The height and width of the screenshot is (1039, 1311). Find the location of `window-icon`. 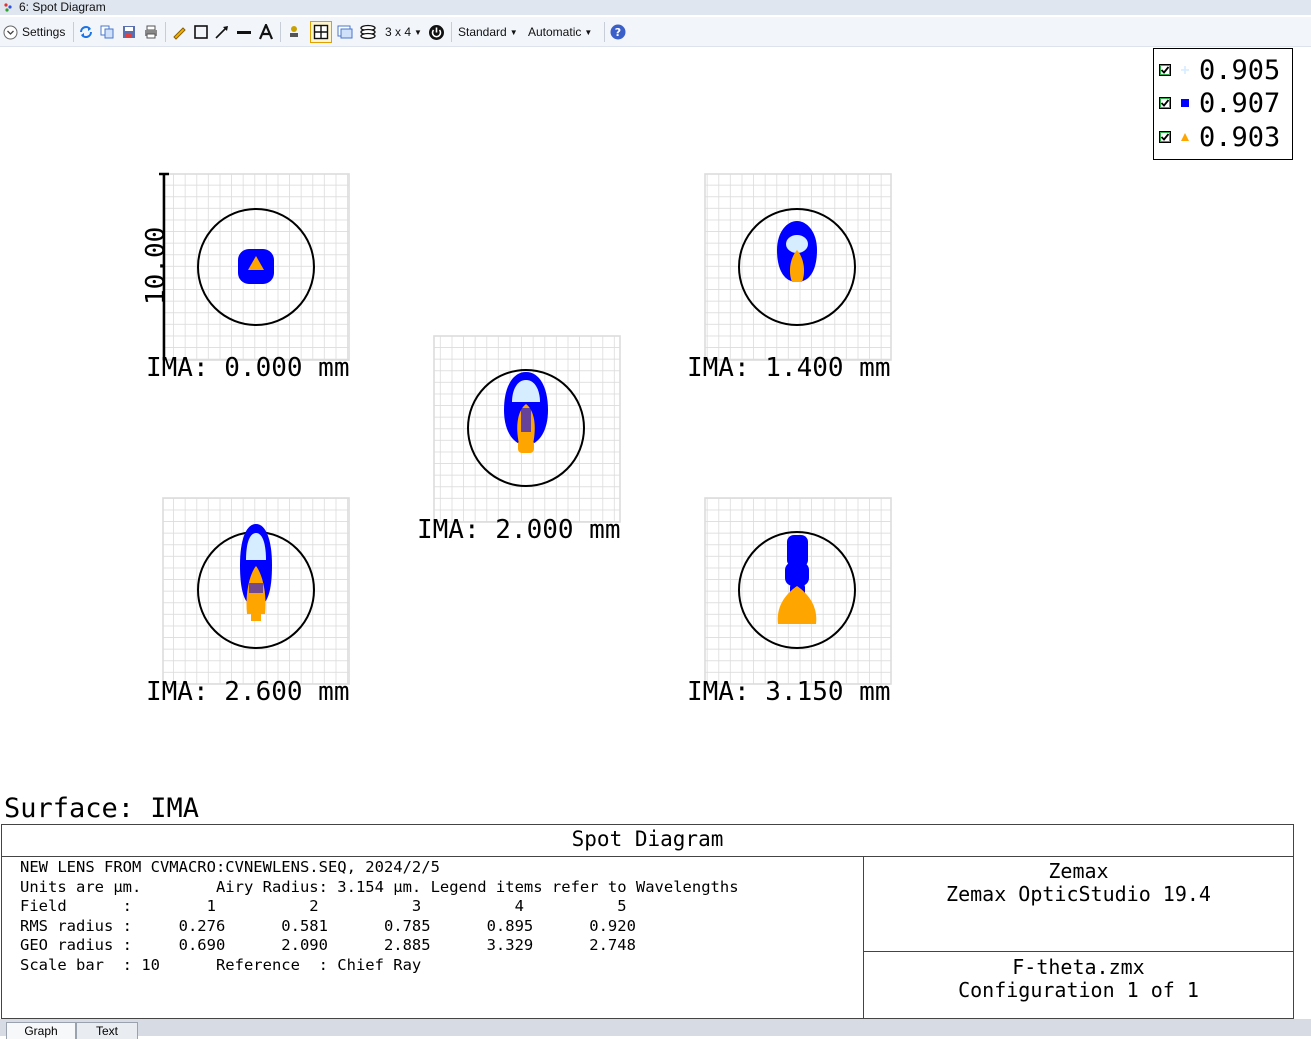

window-icon is located at coordinates (345, 32).